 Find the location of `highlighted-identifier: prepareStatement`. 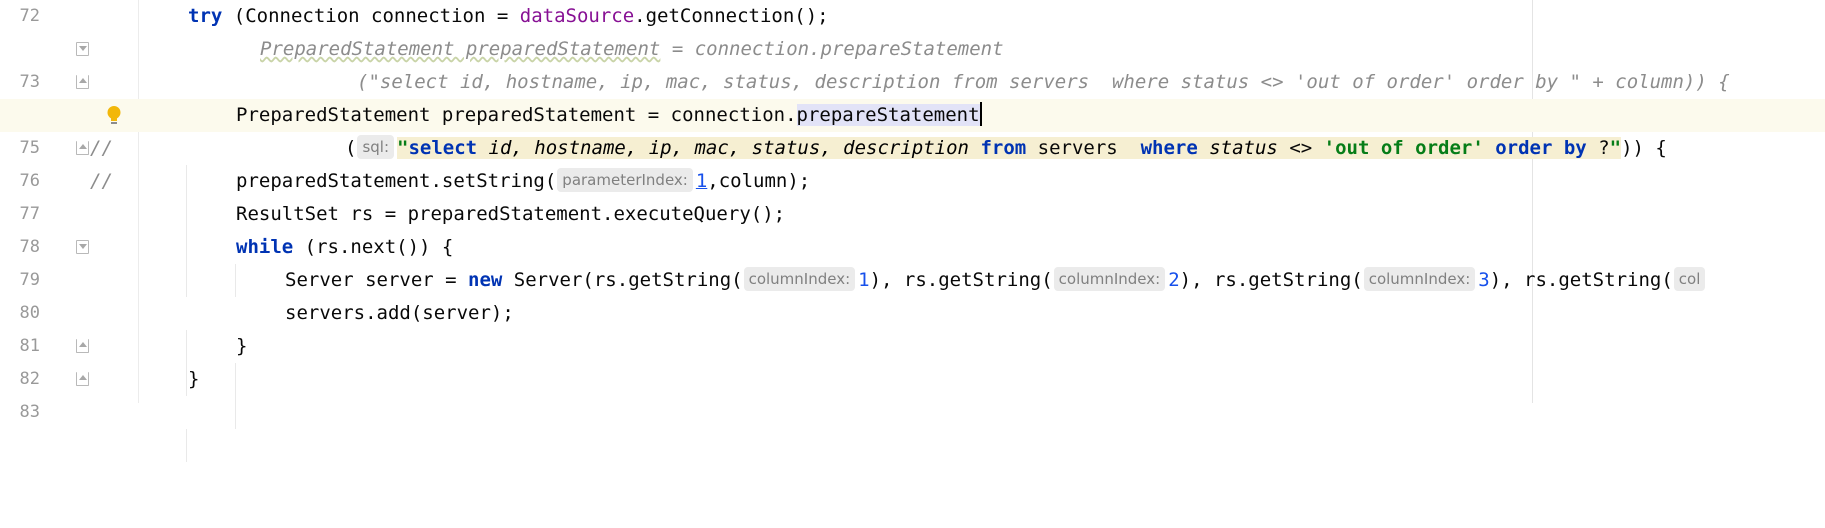

highlighted-identifier: prepareStatement is located at coordinates (888, 115).